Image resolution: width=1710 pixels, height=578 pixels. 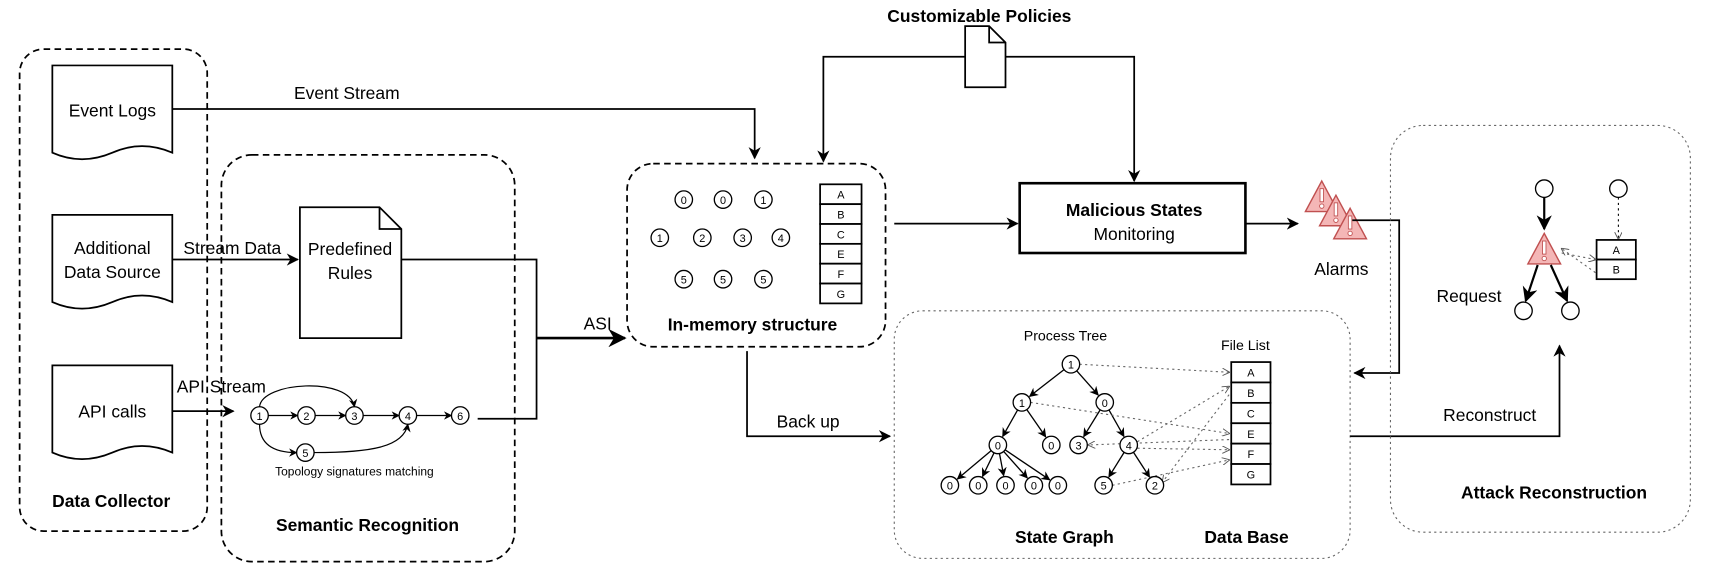 I want to click on file-list-cell-label: C, so click(x=1251, y=414).